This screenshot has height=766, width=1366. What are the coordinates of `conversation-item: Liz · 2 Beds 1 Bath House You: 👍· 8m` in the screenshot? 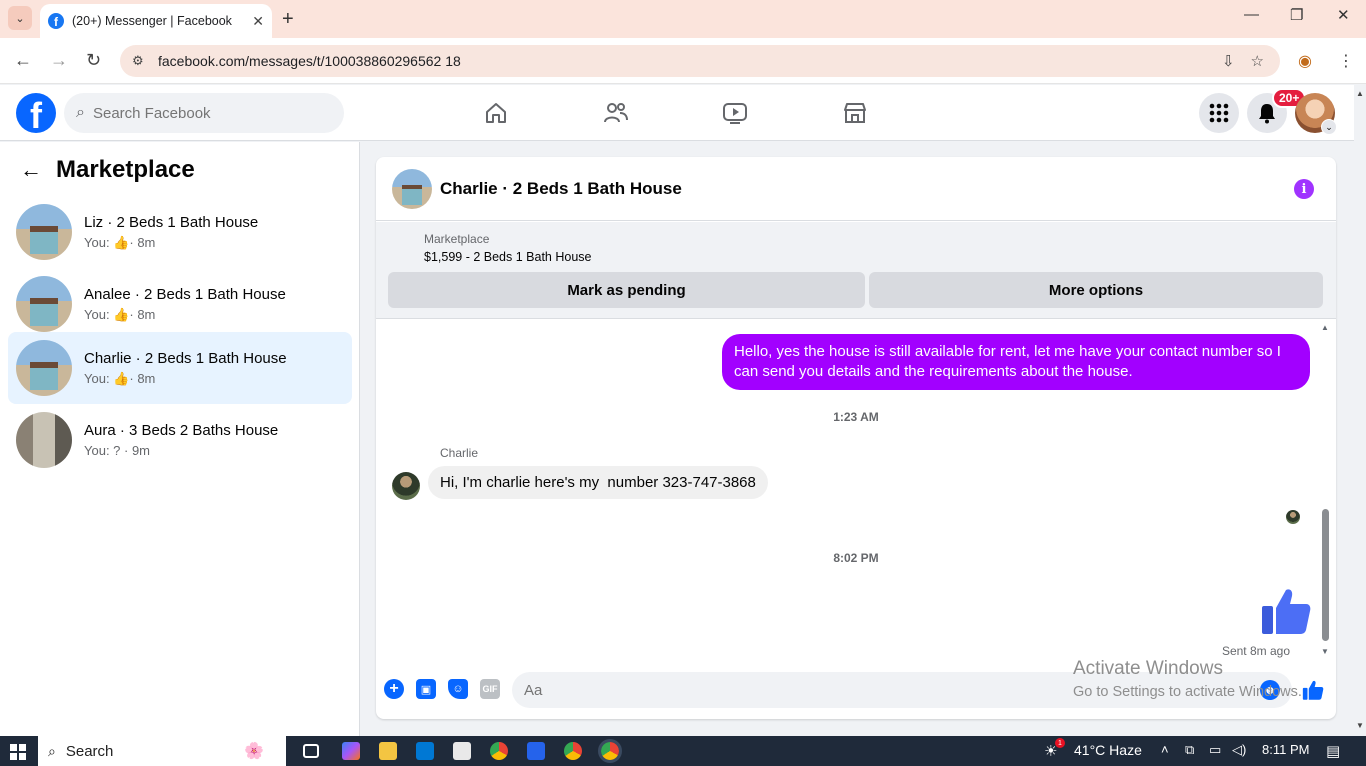 It's located at (180, 232).